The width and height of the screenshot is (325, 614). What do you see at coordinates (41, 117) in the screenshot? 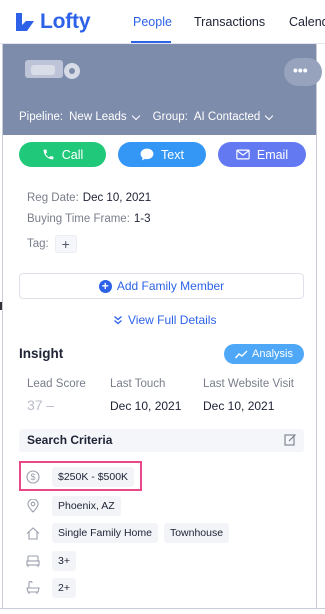
I see `pipeline-label: Pipeline:` at bounding box center [41, 117].